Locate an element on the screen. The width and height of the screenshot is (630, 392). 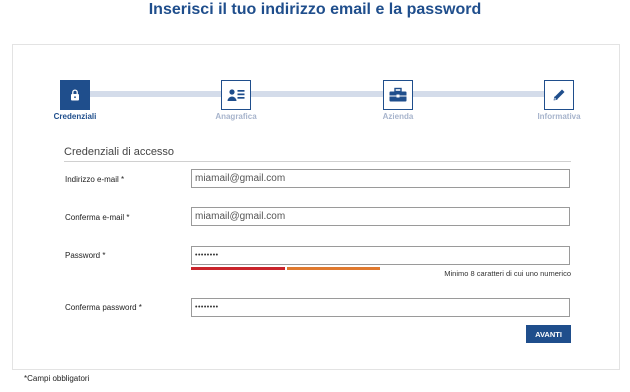
email-input is located at coordinates (380, 178).